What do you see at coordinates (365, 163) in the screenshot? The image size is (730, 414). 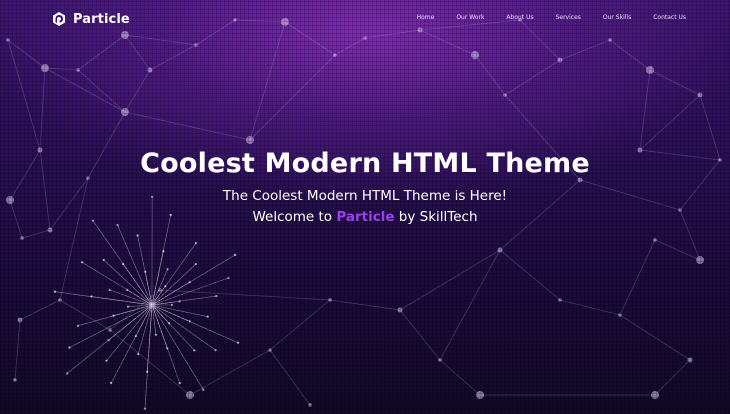 I see `hero-title: Coolest Modern HTML Theme` at bounding box center [365, 163].